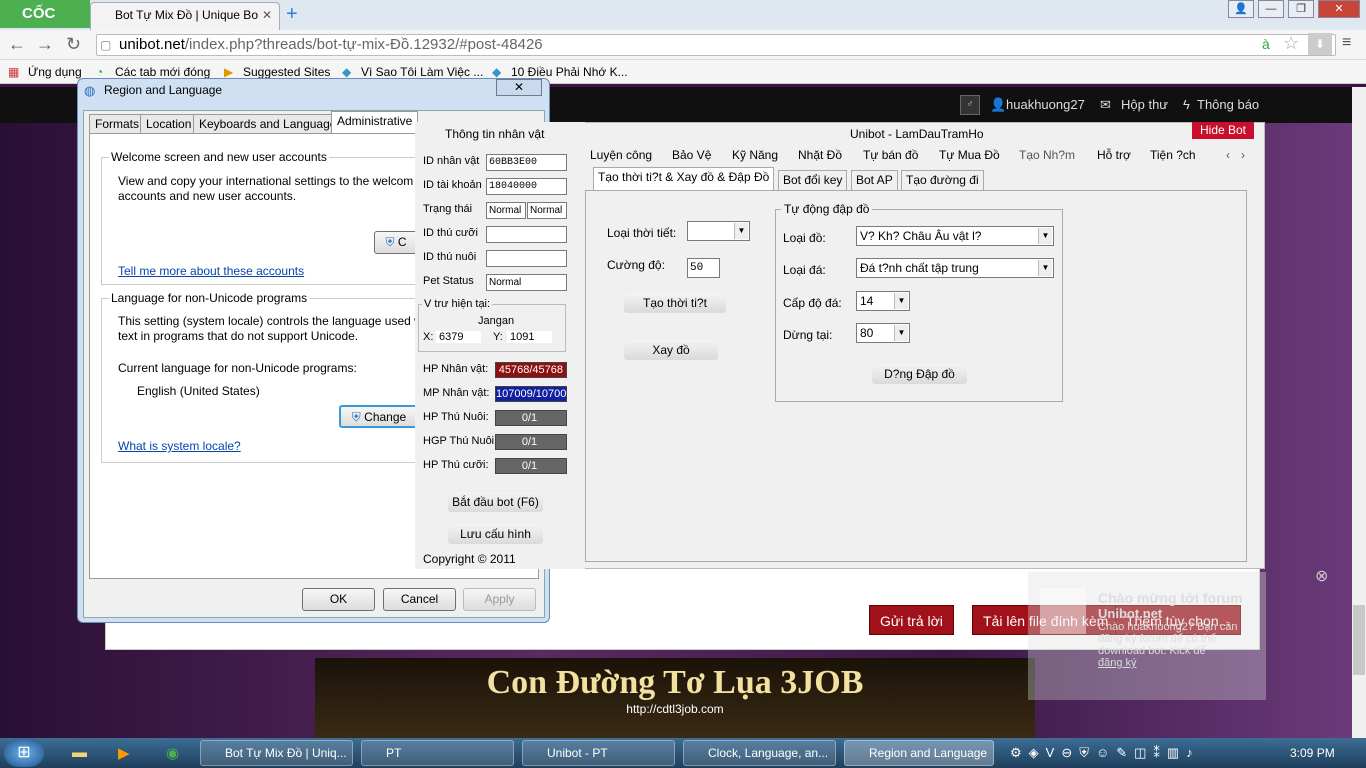  What do you see at coordinates (124, 753) in the screenshot?
I see `media-player-icon: ▶` at bounding box center [124, 753].